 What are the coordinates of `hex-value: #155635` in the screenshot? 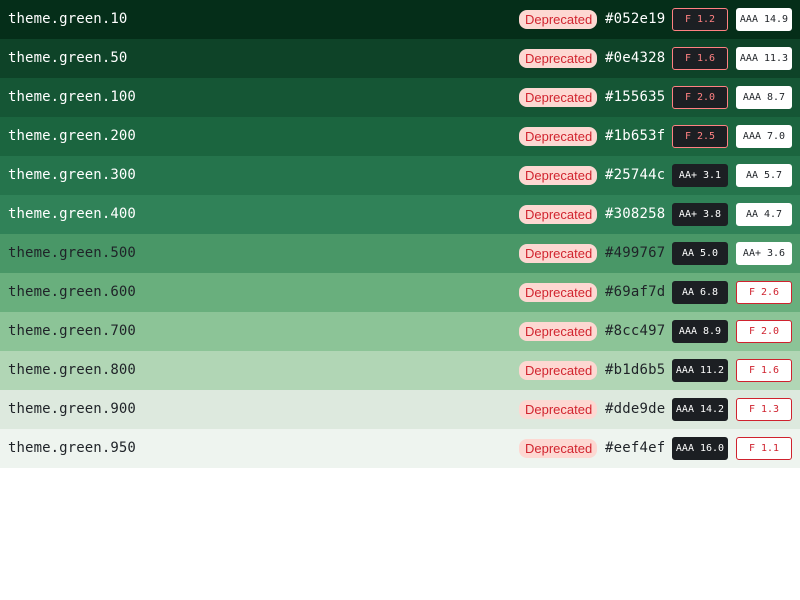 It's located at (635, 97).